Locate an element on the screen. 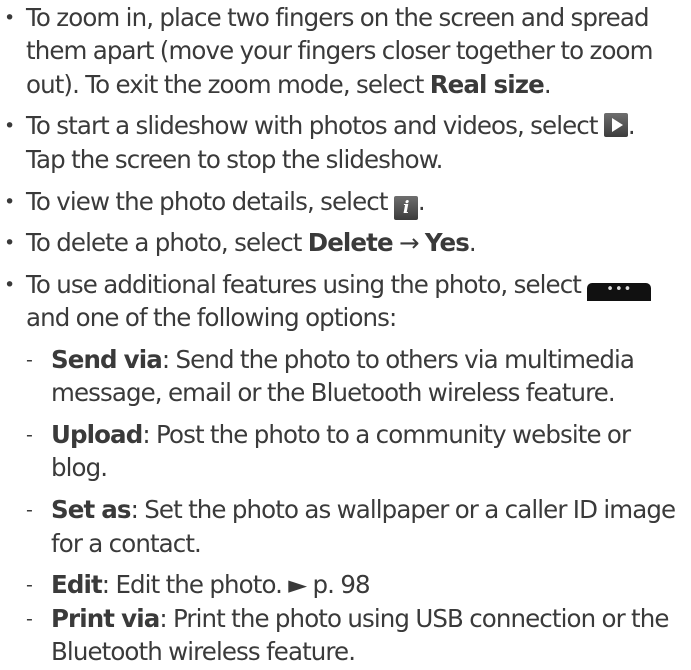 This screenshot has height=670, width=691. zoom-period: . is located at coordinates (547, 84).